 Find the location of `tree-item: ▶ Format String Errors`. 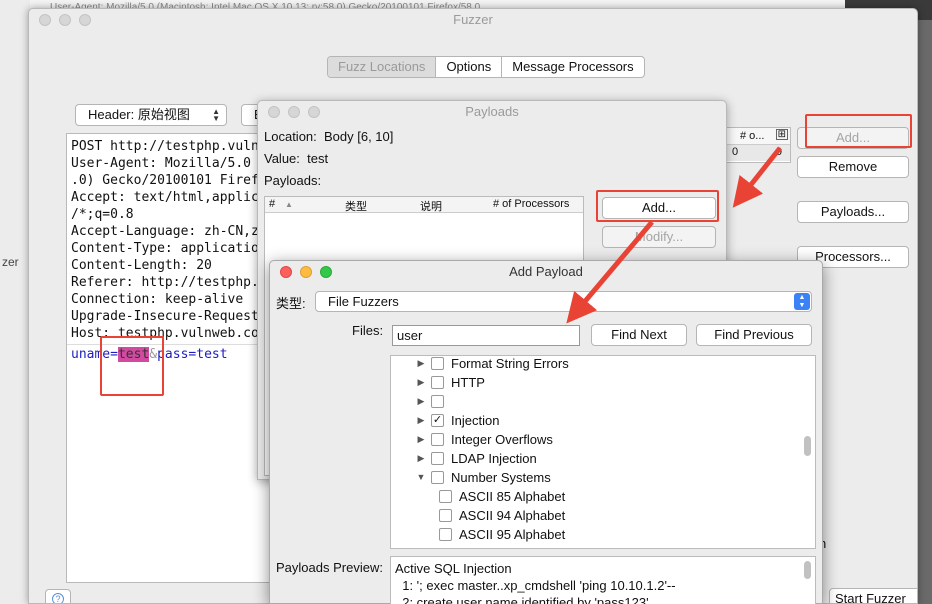

tree-item: ▶ Format String Errors is located at coordinates (490, 364).